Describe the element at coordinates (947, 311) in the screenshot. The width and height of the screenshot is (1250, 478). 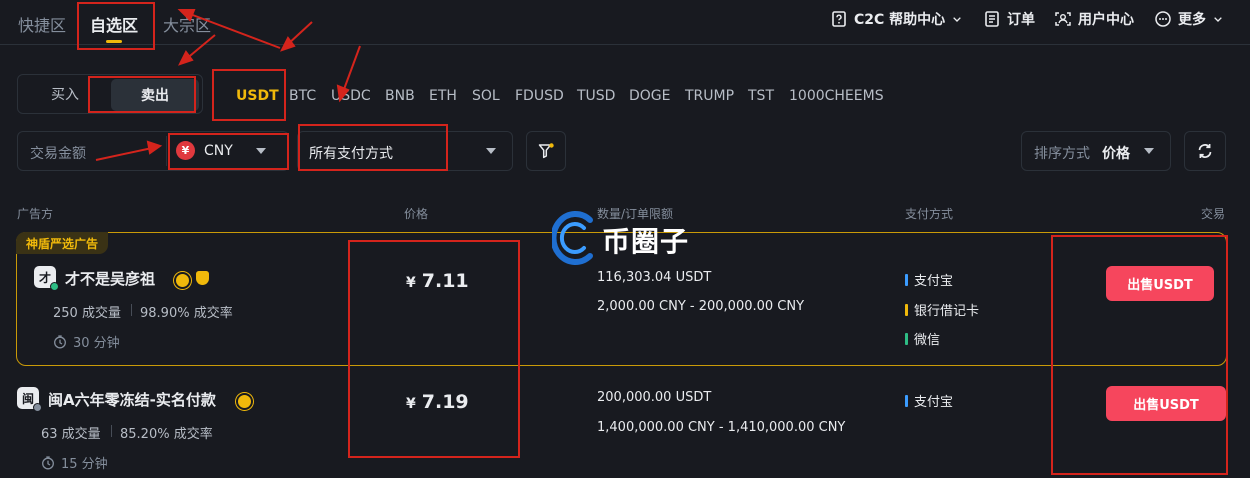
I see `payment-method-name: 银行借记卡` at that location.